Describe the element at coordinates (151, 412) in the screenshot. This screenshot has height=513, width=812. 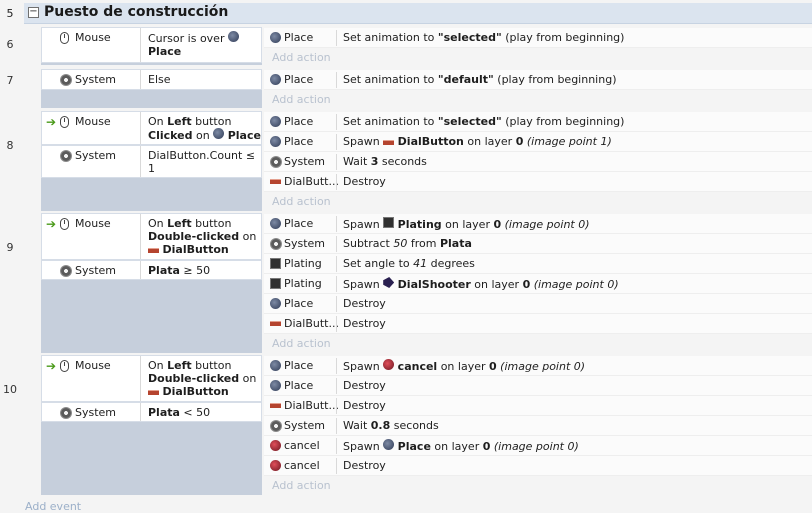
I see `condition-row: System Plata < 50` at that location.